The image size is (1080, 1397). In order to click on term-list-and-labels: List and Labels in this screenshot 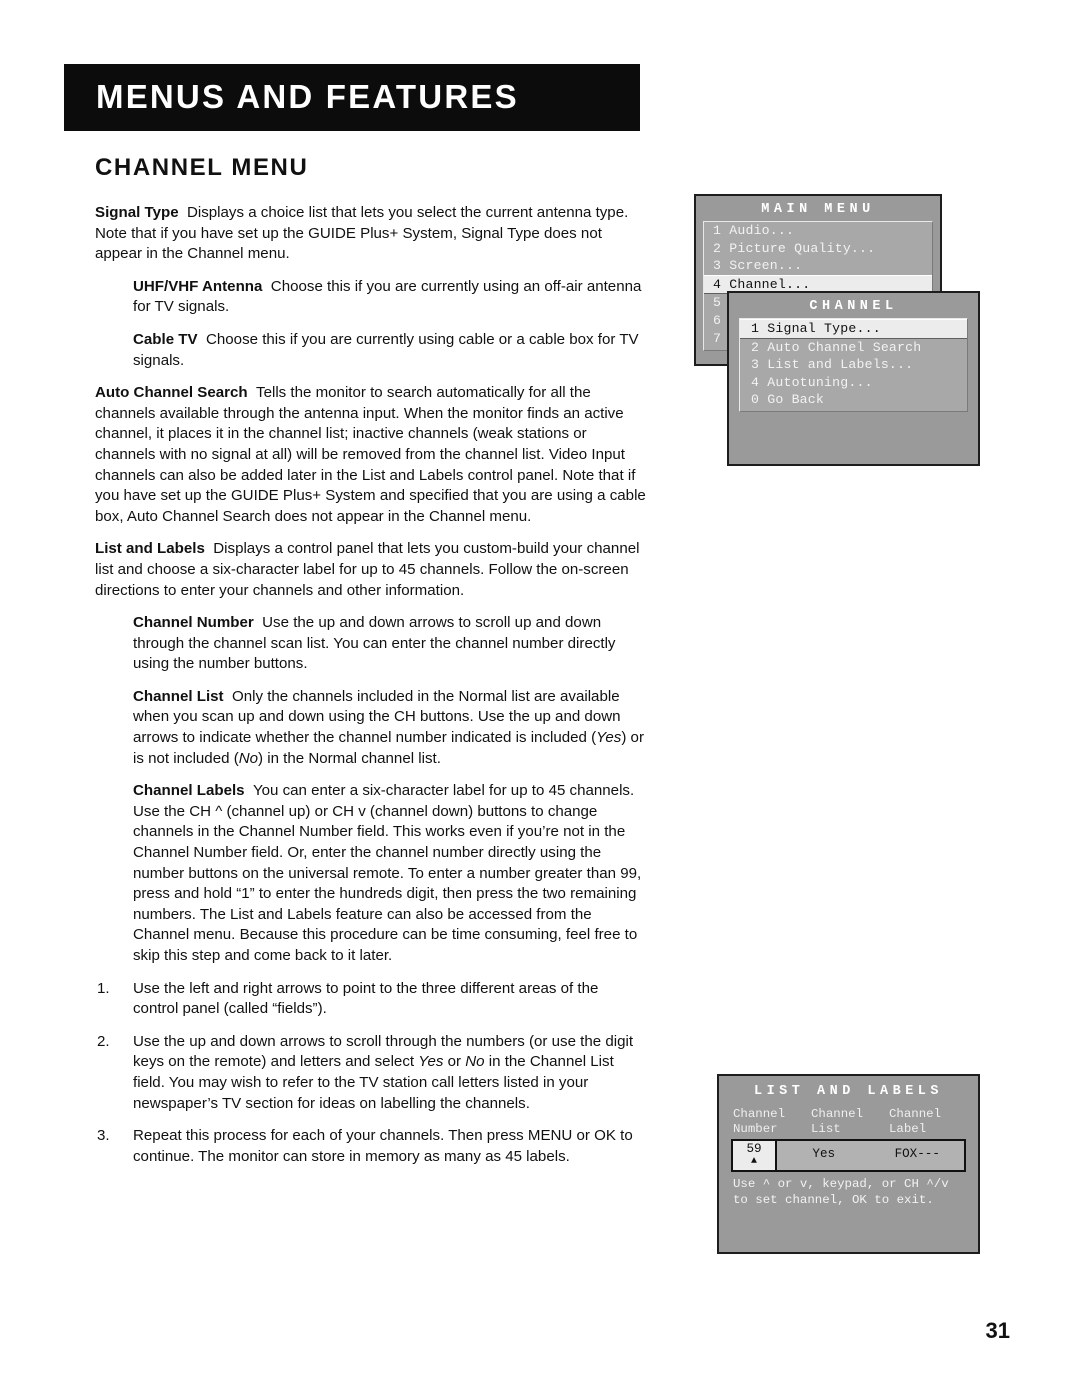, I will do `click(150, 549)`.